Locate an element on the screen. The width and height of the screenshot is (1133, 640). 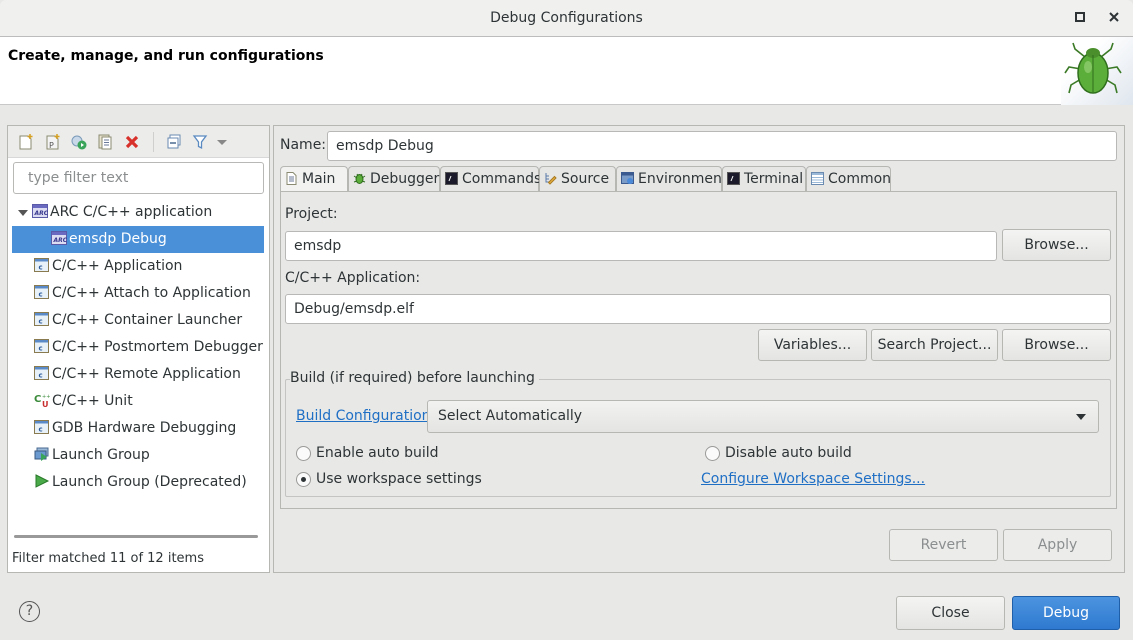
tab-main: Main is located at coordinates (314, 179).